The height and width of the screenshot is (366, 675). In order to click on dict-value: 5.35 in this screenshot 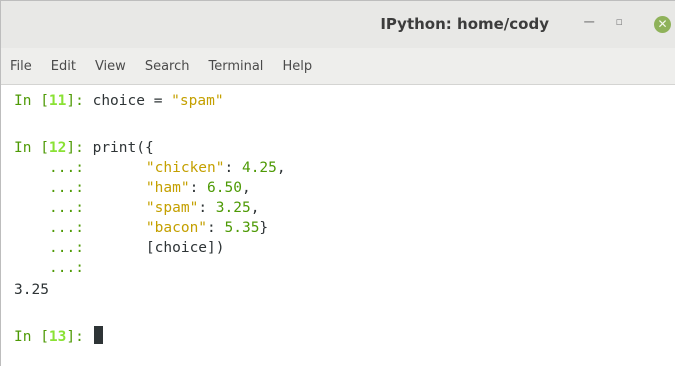, I will do `click(242, 228)`.